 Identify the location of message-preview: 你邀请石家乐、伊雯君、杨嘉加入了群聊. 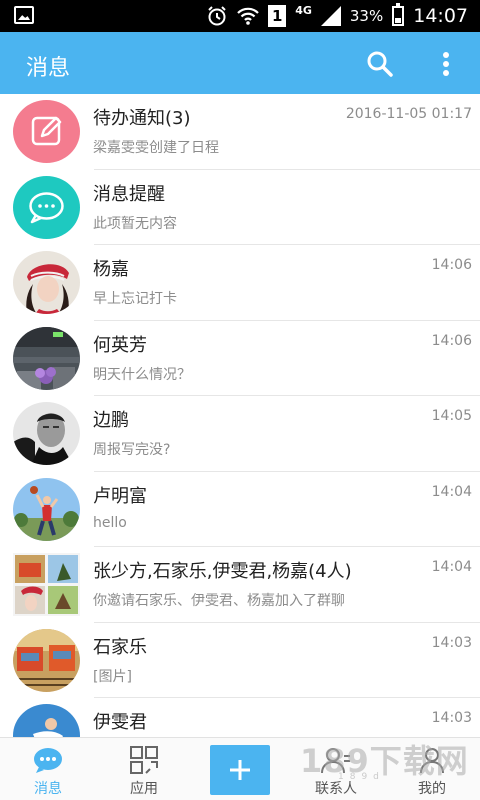
(219, 601).